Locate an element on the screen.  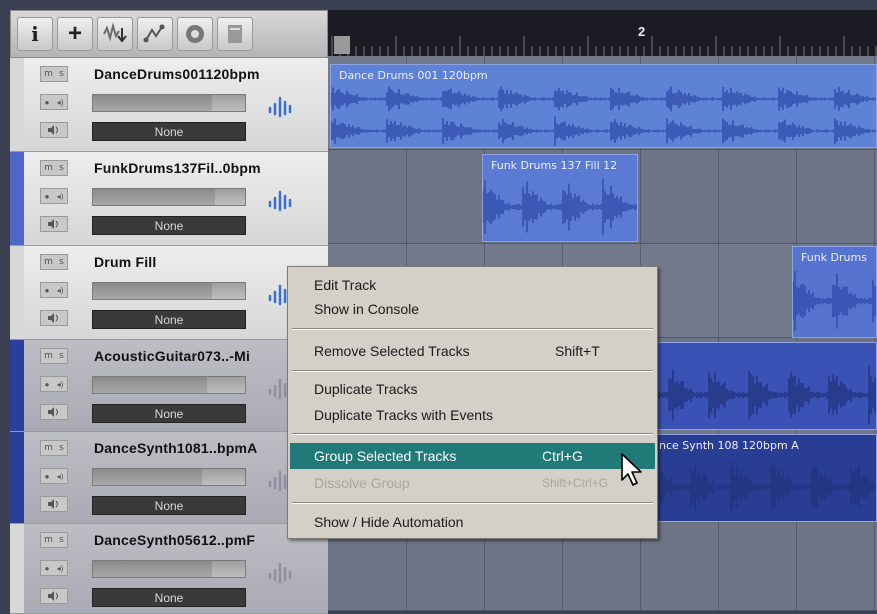
track-name: DanceSynth05612..pmF is located at coordinates (174, 540).